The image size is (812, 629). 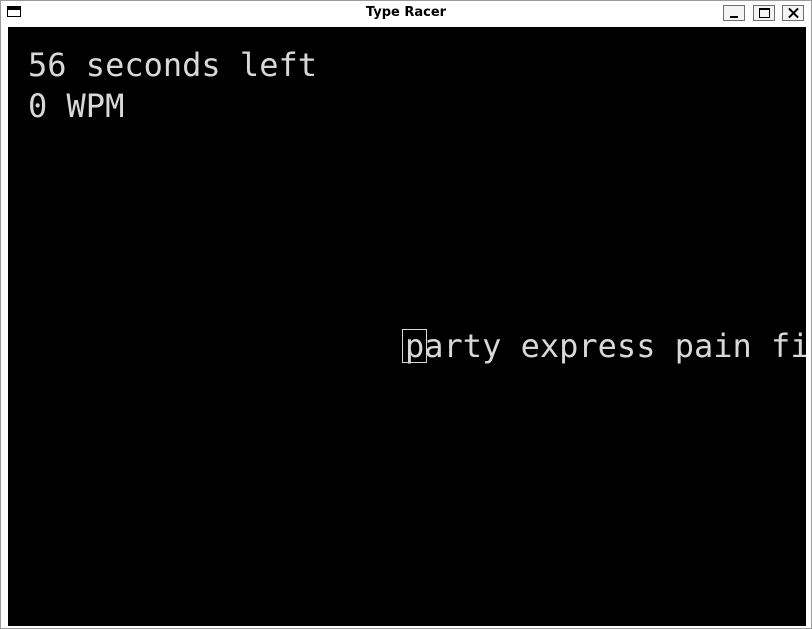 I want to click on timer-readout: 56 seconds left, so click(x=172, y=65).